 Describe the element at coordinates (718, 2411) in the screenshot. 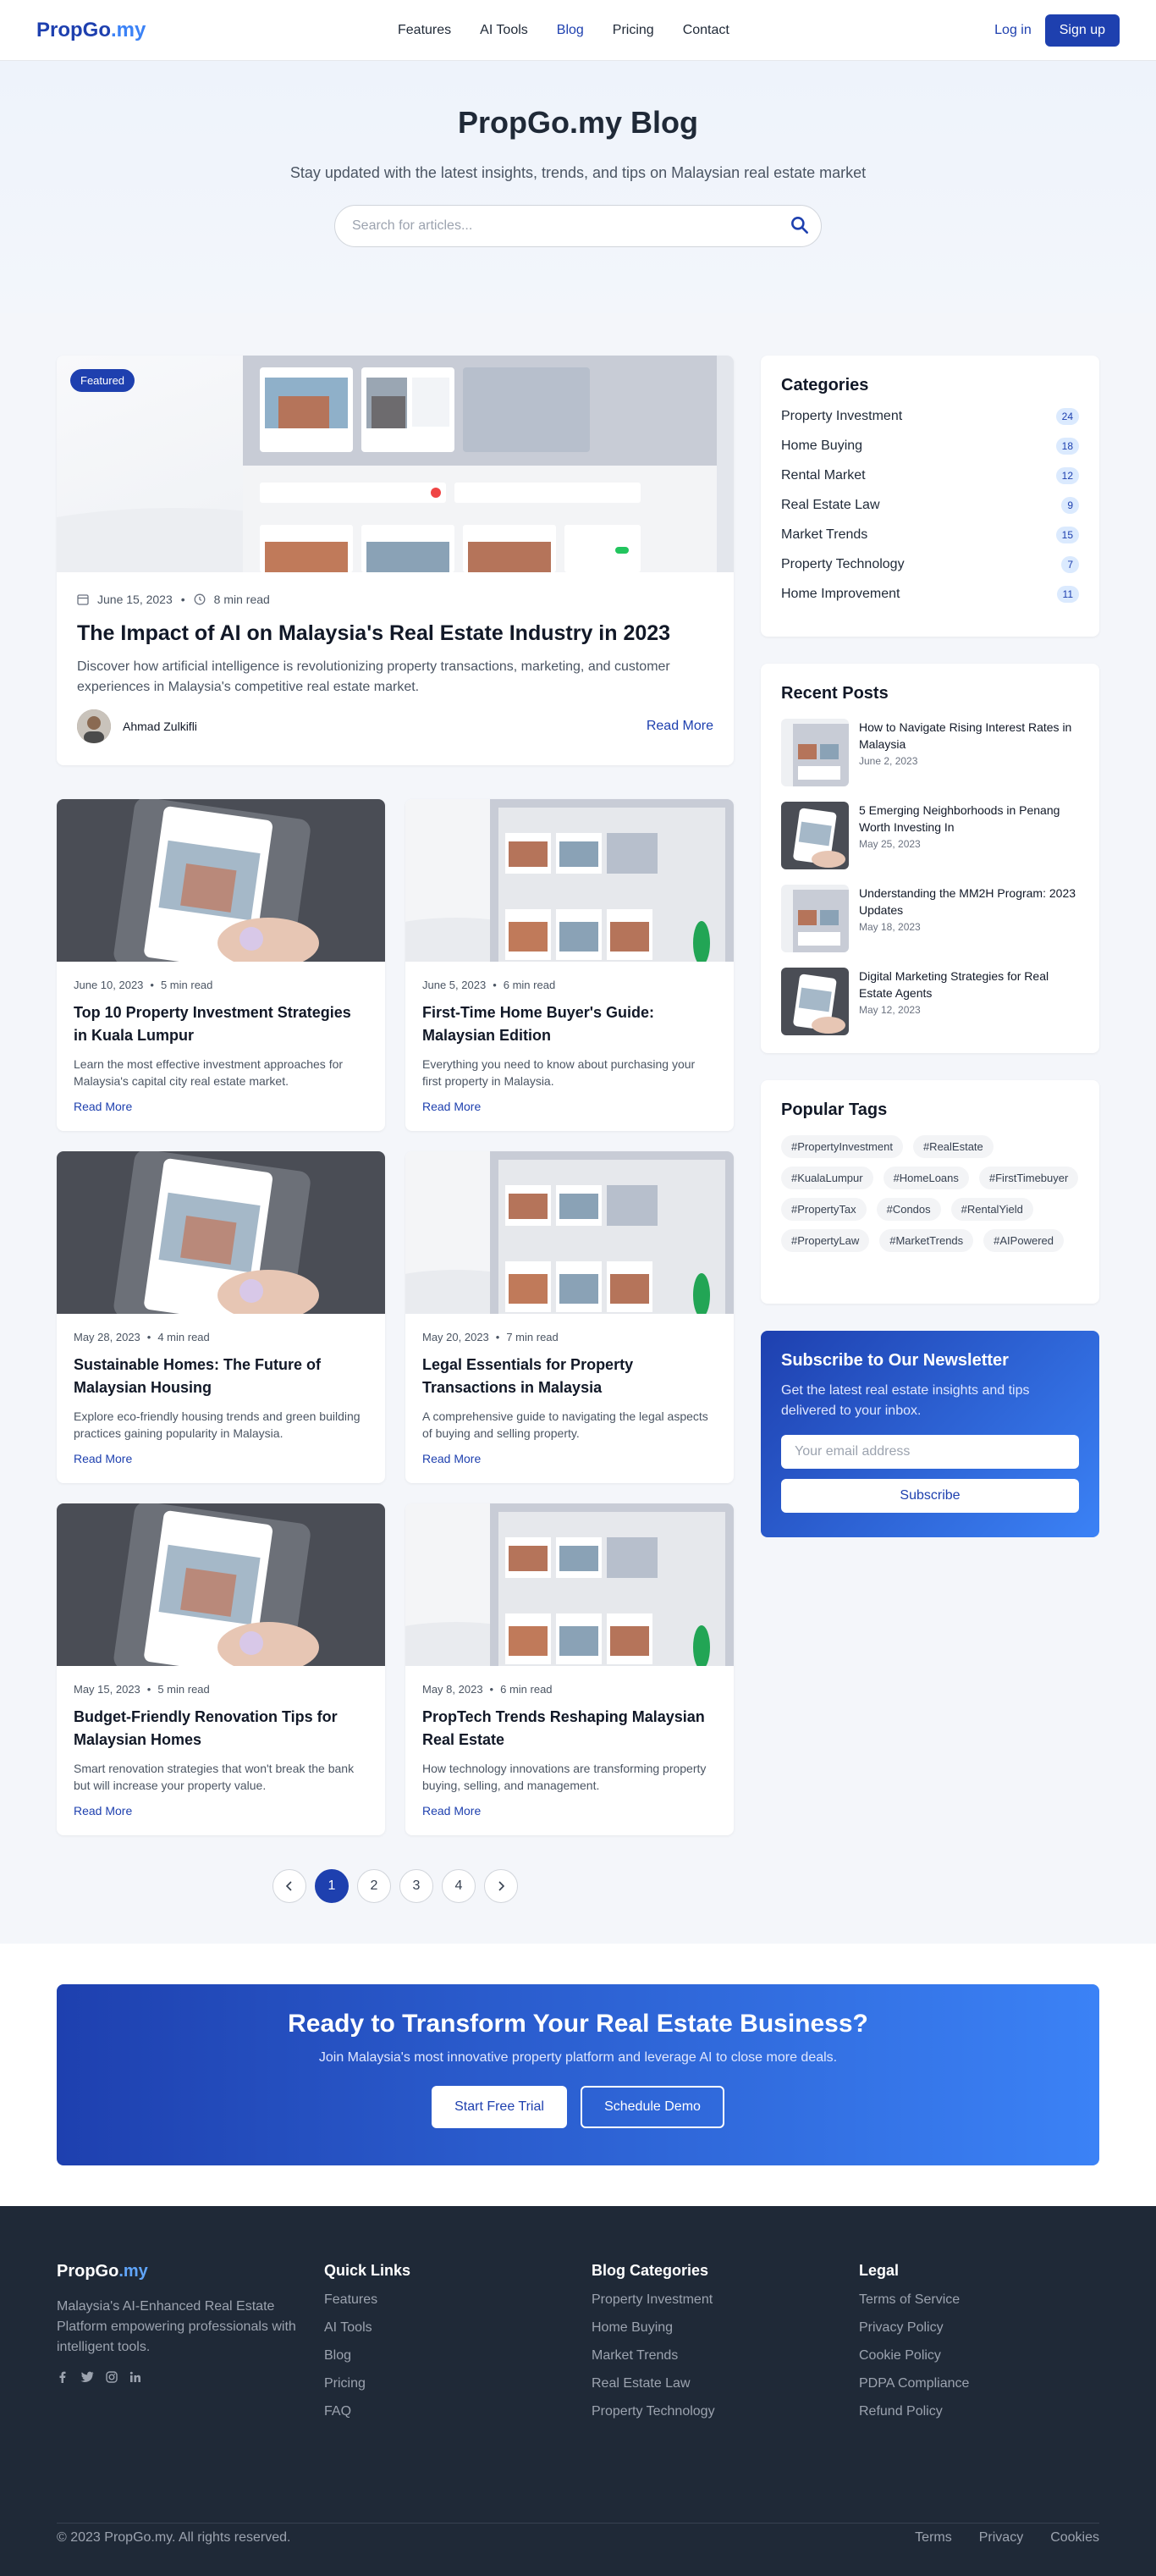

I see `footer-category-link: Property Technology` at that location.